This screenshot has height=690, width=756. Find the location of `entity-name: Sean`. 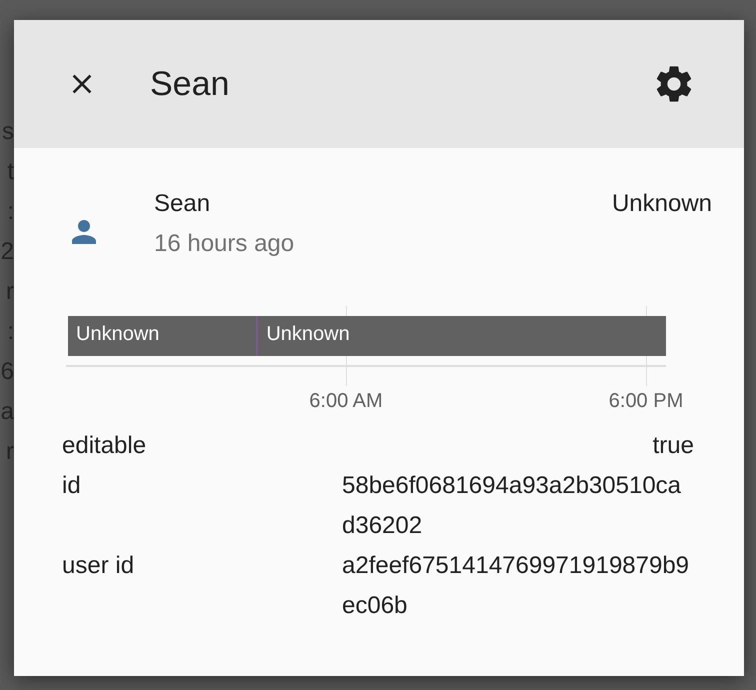

entity-name: Sean is located at coordinates (183, 204).